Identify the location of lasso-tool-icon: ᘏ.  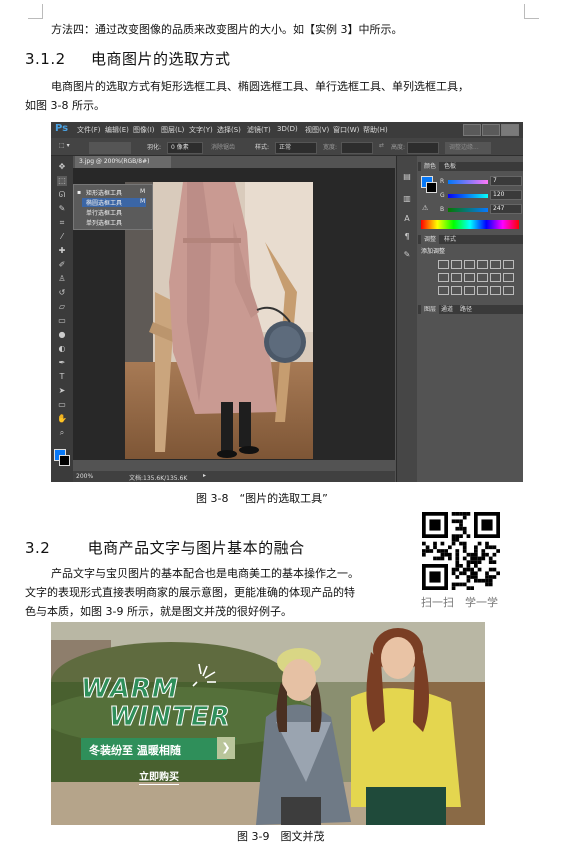
(62, 195).